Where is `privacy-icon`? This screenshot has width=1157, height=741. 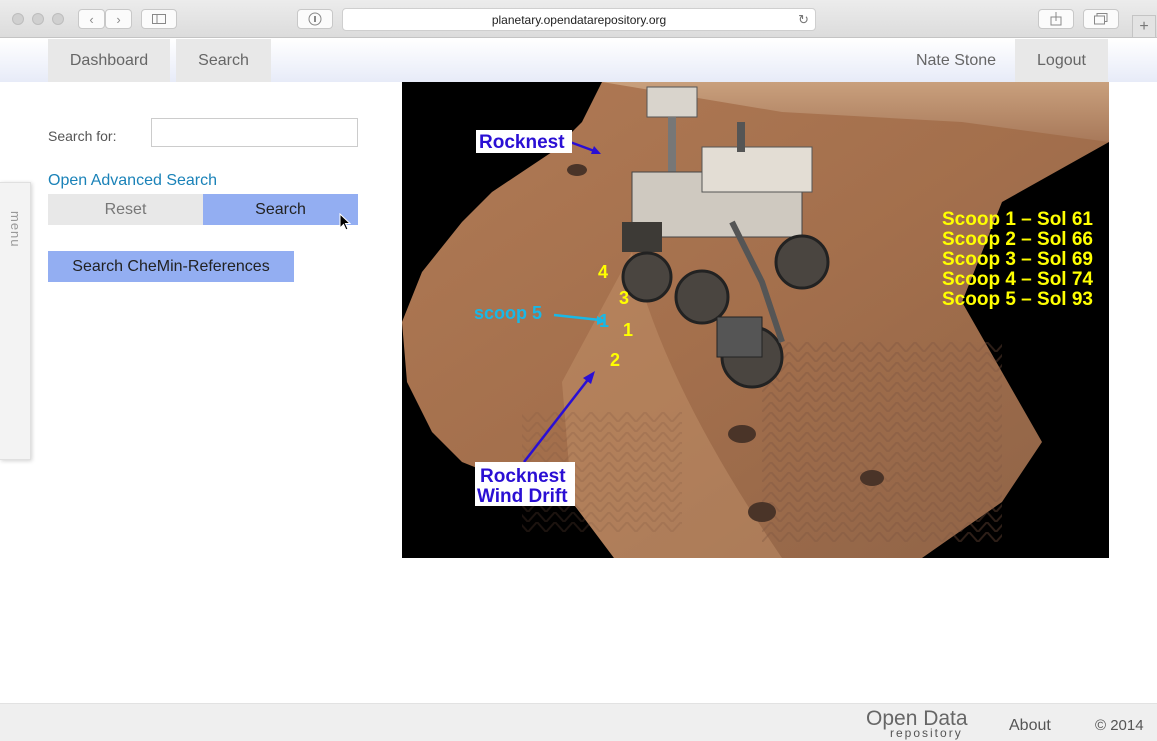
privacy-icon is located at coordinates (315, 19).